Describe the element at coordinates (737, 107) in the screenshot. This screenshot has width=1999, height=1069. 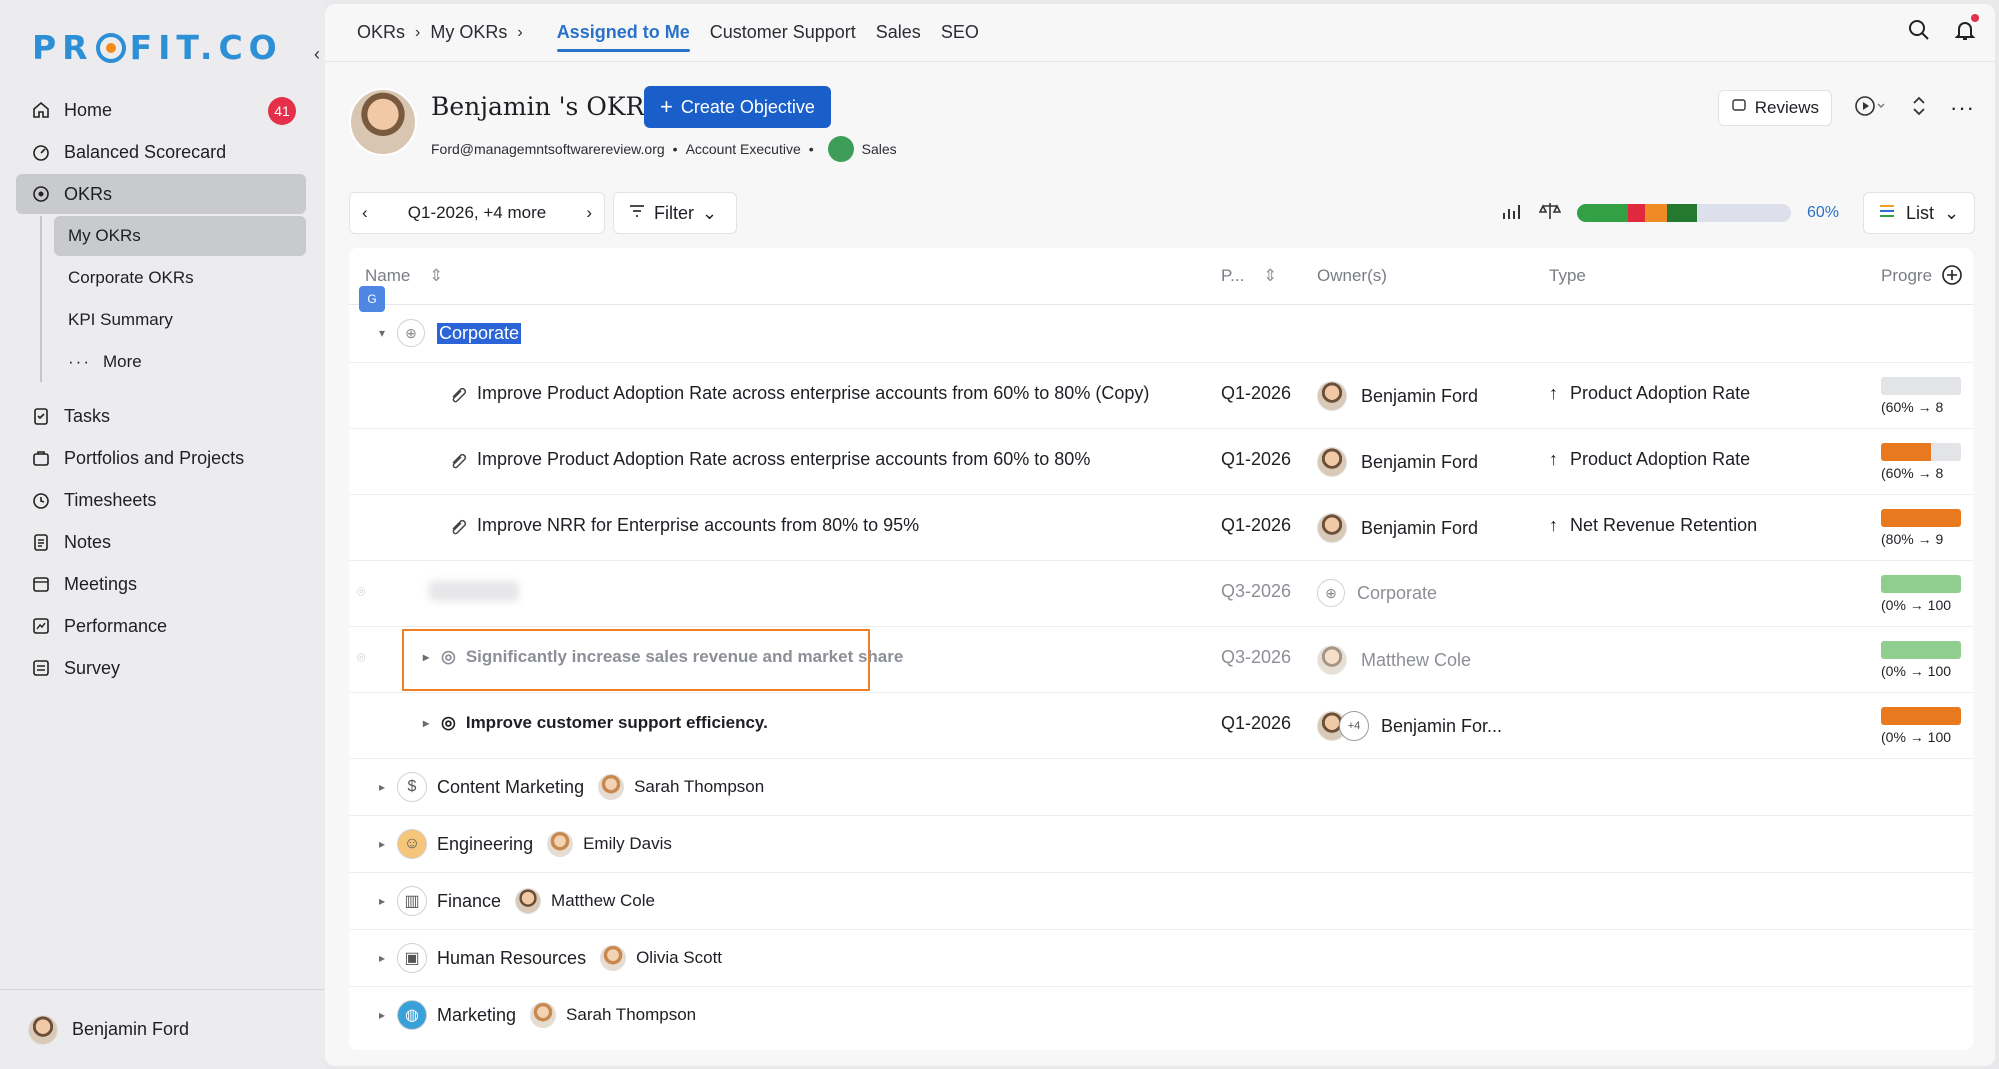
I see `create-objective-button: + Create Objective` at that location.